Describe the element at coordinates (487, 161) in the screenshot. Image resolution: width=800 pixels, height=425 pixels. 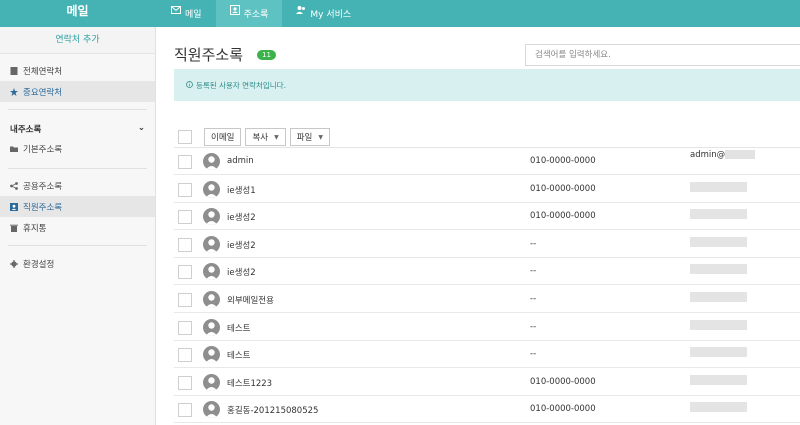
I see `table-row: admin 010-0000-0000 admin@` at that location.